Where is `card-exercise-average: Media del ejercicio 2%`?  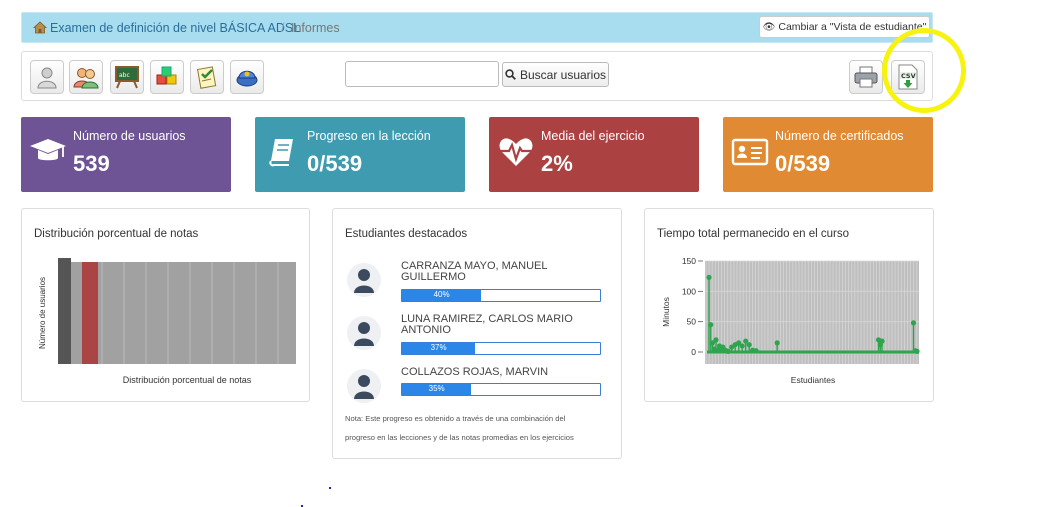
card-exercise-average: Media del ejercicio 2% is located at coordinates (594, 154).